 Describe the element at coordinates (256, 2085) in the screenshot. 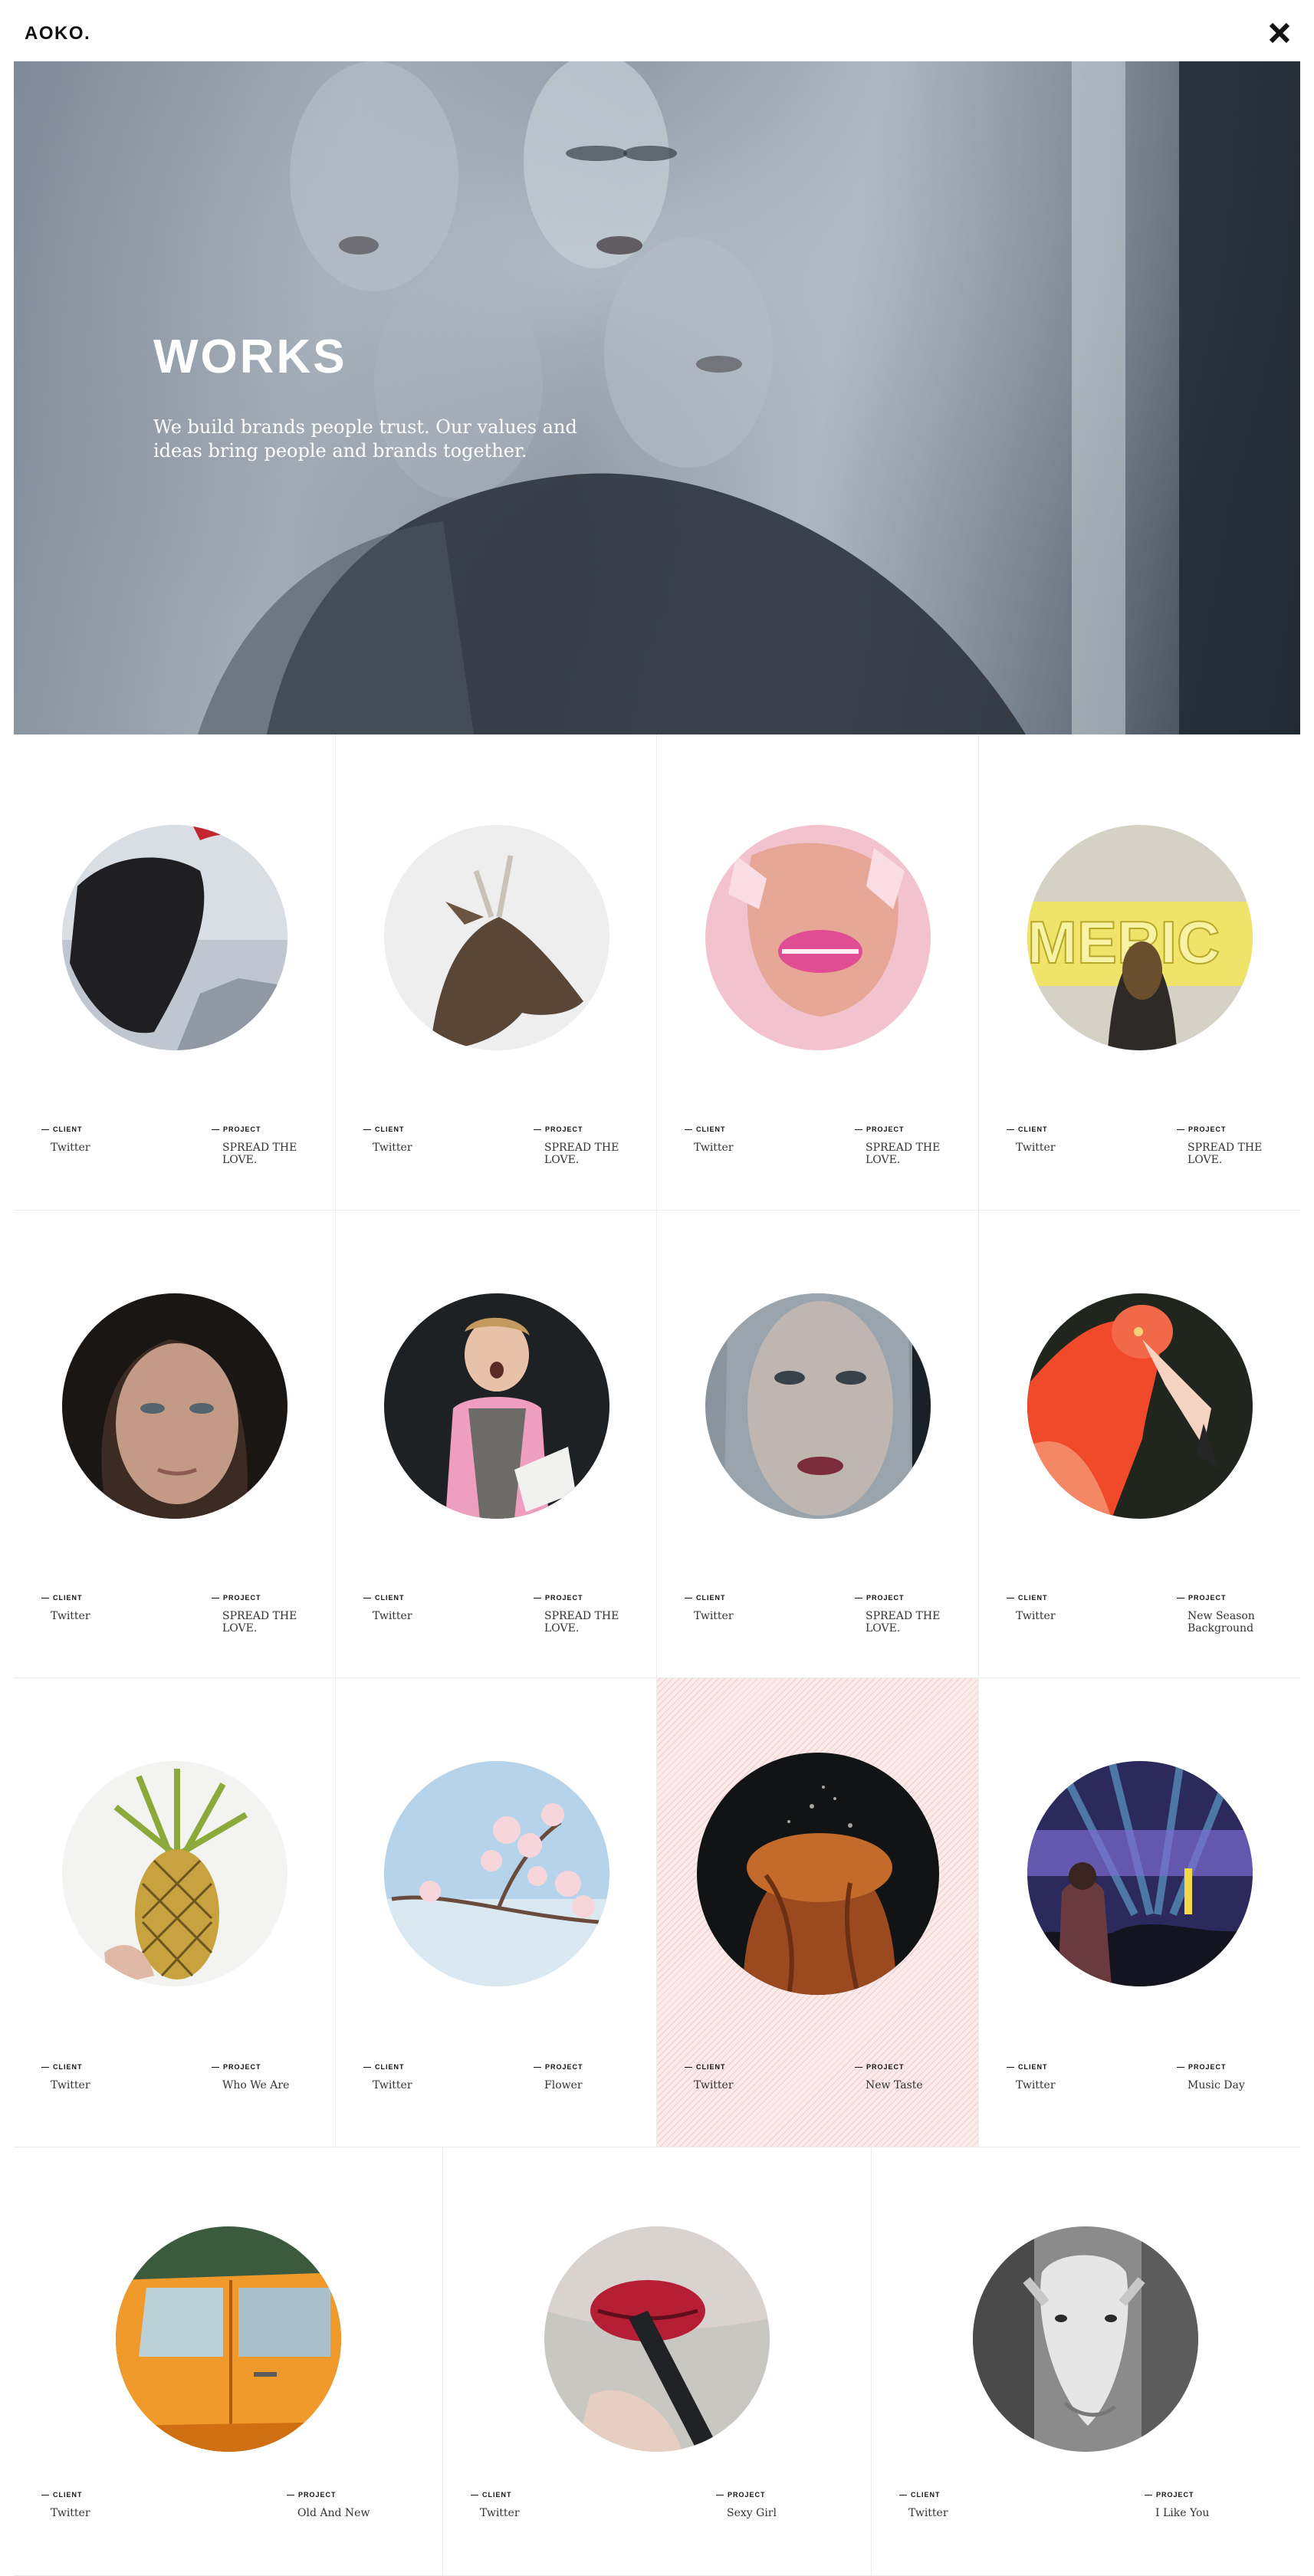

I see `project-name: Who We Are` at that location.